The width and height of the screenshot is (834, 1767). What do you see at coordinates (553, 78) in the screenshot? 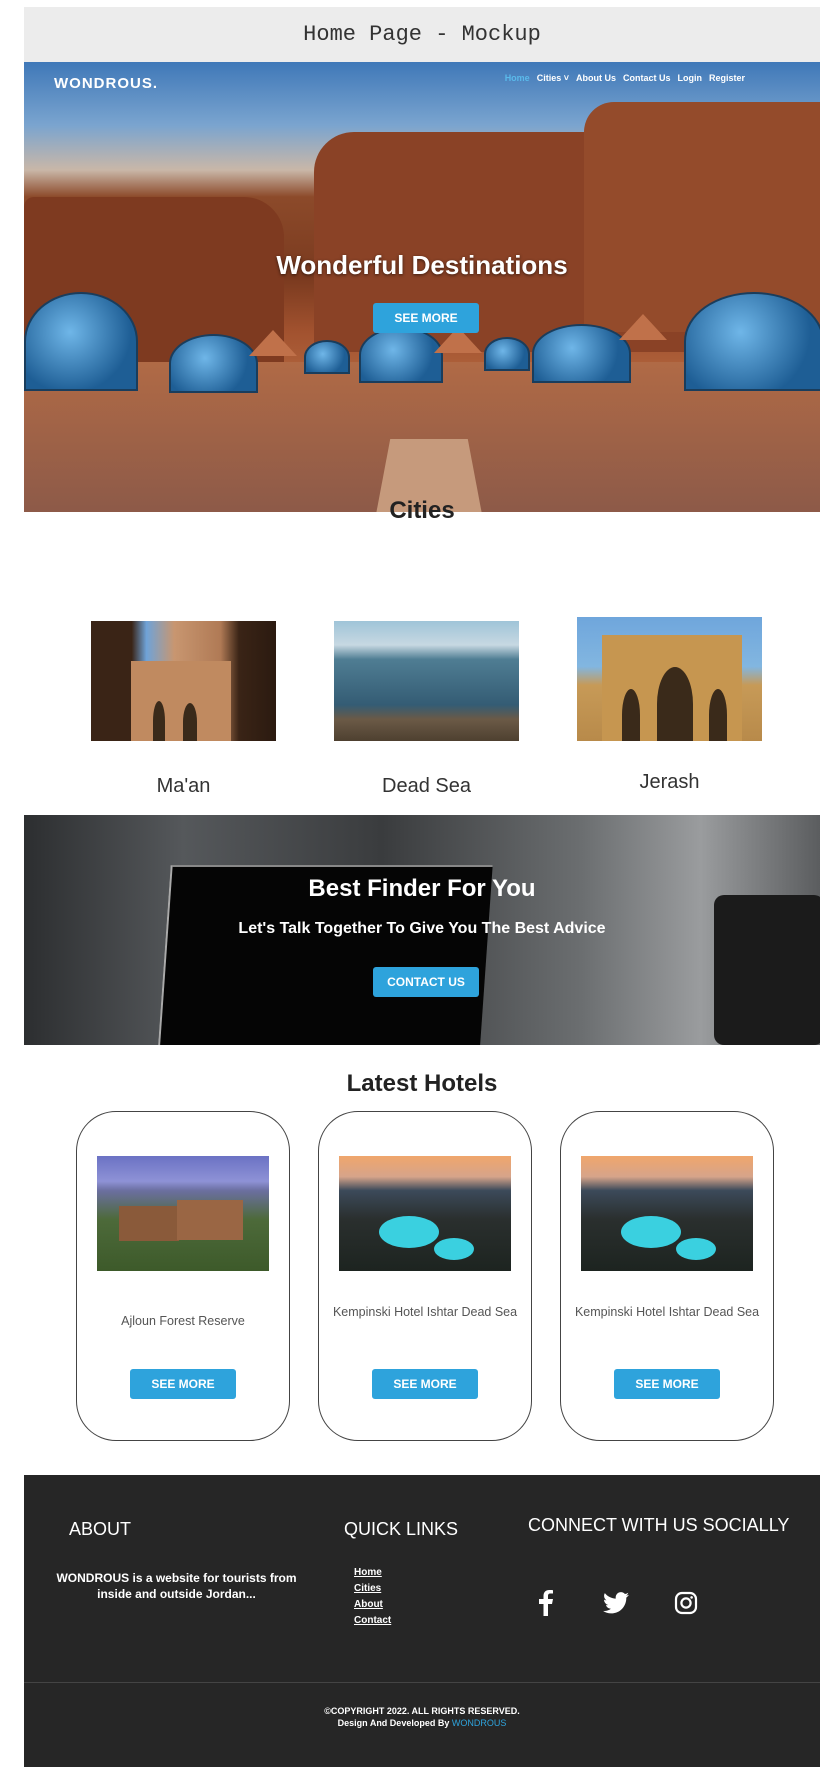
I see `nav-item-cities: Cities ˅` at bounding box center [553, 78].